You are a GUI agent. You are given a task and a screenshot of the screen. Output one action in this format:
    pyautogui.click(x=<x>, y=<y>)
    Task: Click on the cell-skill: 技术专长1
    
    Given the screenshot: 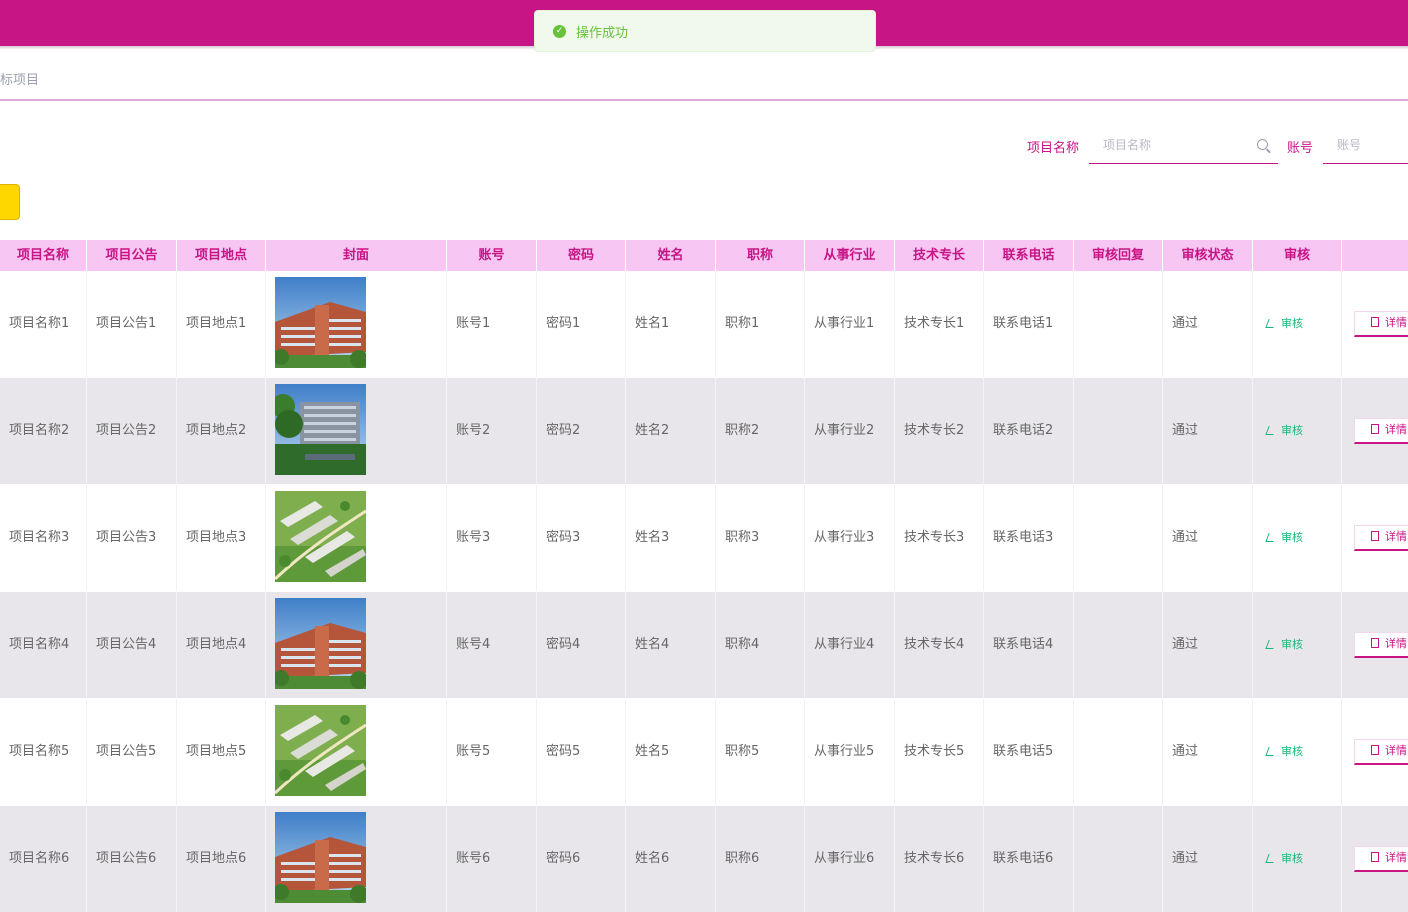 What is the action you would take?
    pyautogui.click(x=939, y=324)
    